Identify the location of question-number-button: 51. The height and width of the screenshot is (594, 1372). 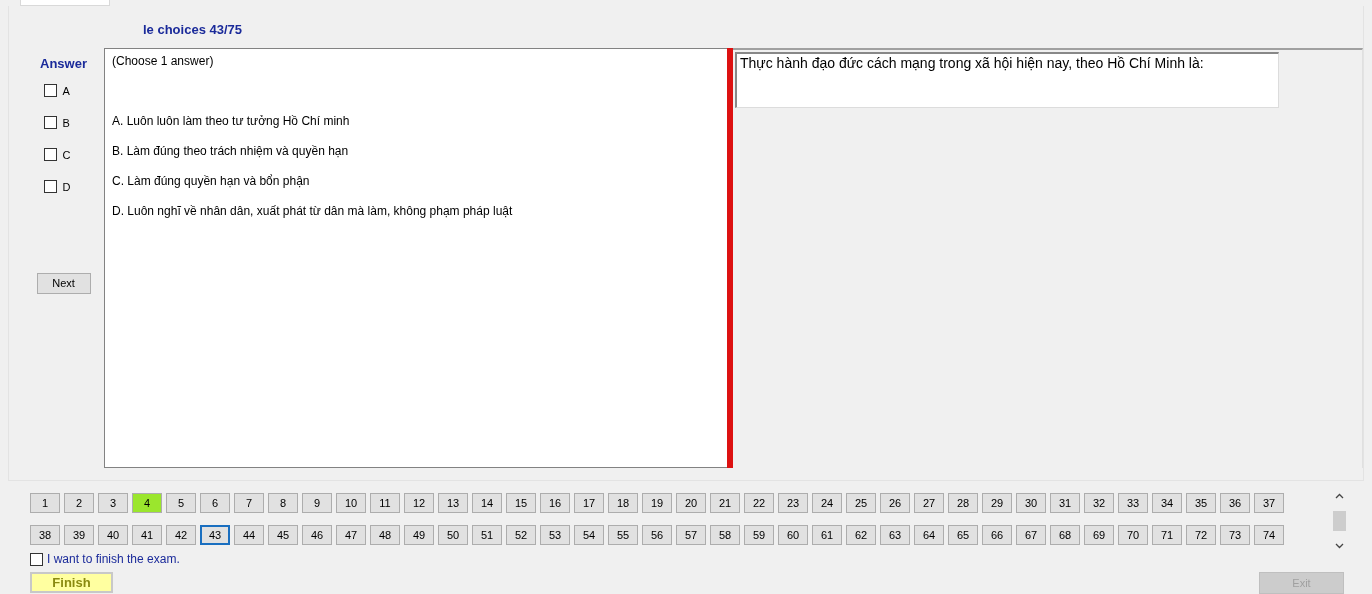
(487, 535).